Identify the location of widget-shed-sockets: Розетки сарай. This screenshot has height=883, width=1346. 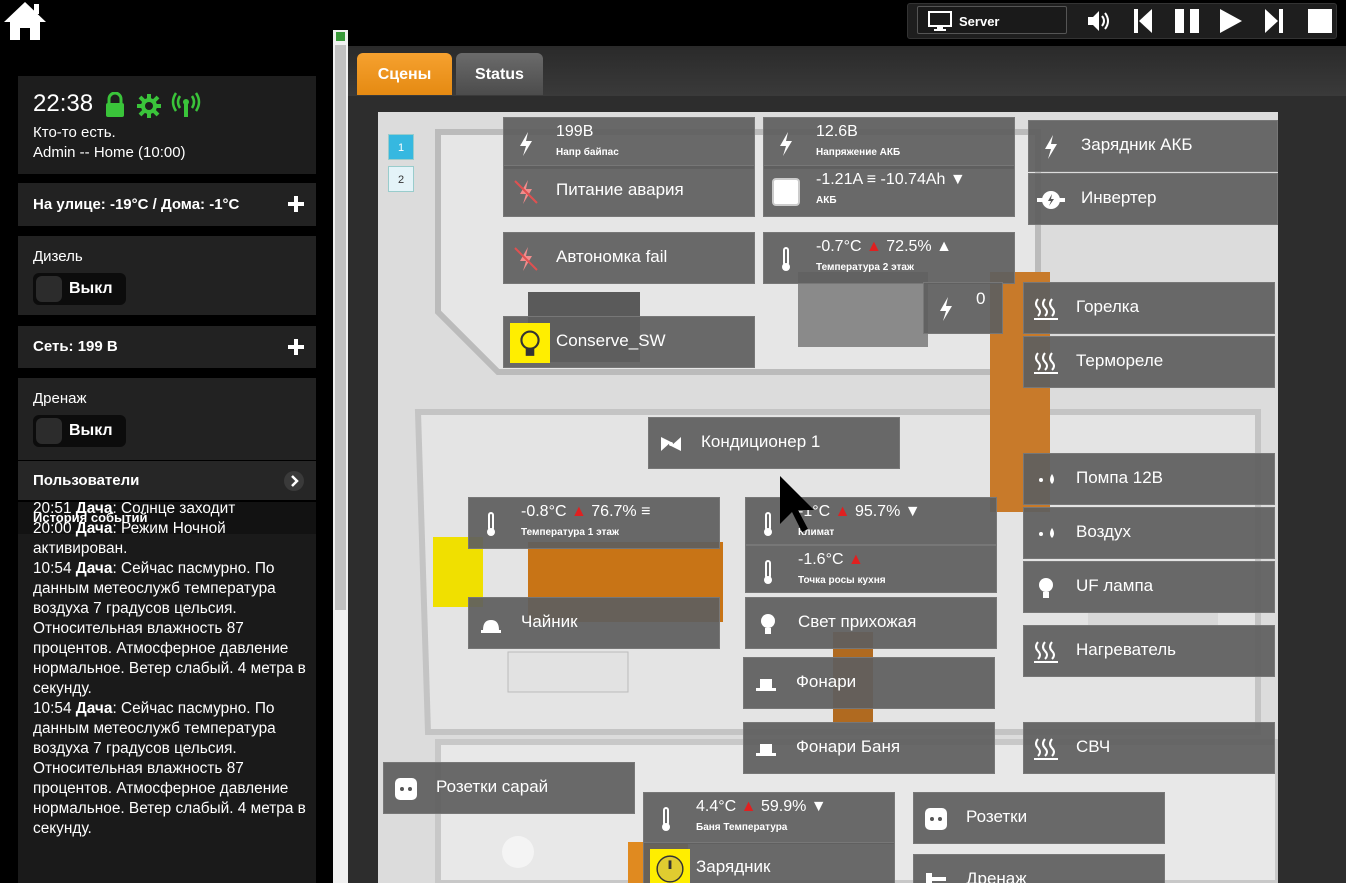
(509, 788).